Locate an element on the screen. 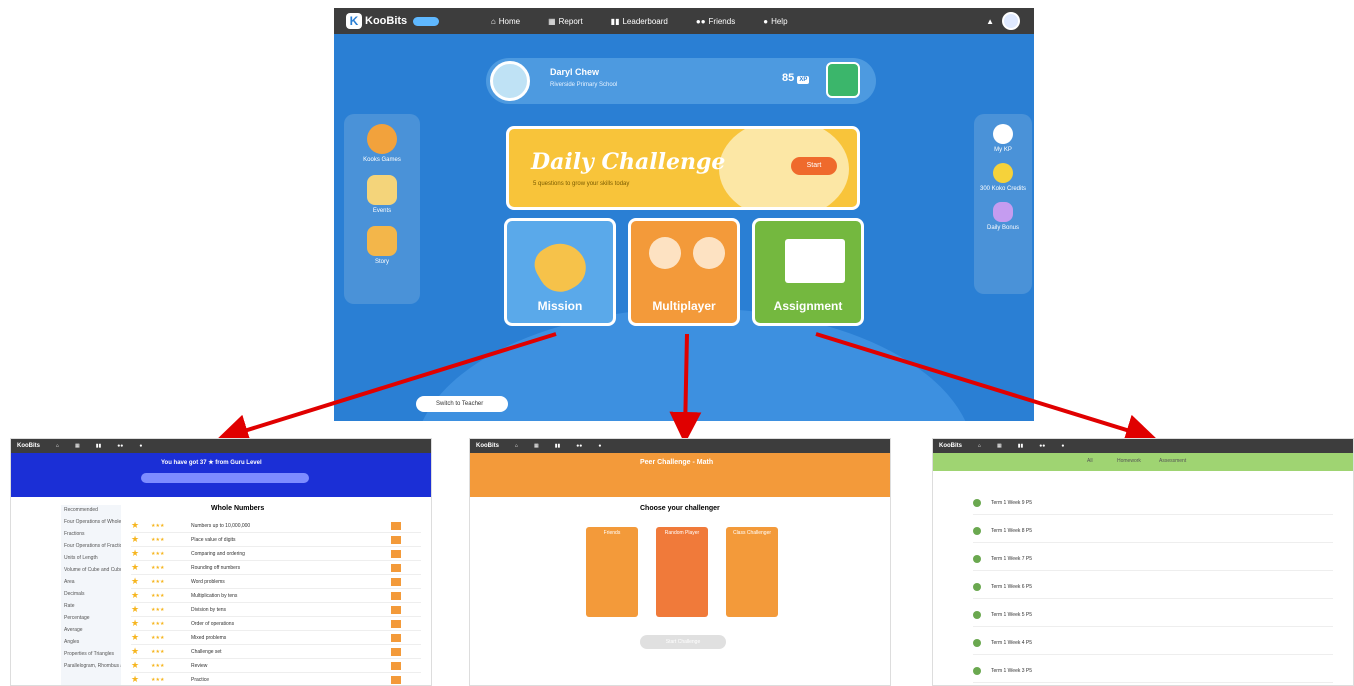 This screenshot has height=686, width=1354. topic-item: Properties of Triangles is located at coordinates (91, 655).